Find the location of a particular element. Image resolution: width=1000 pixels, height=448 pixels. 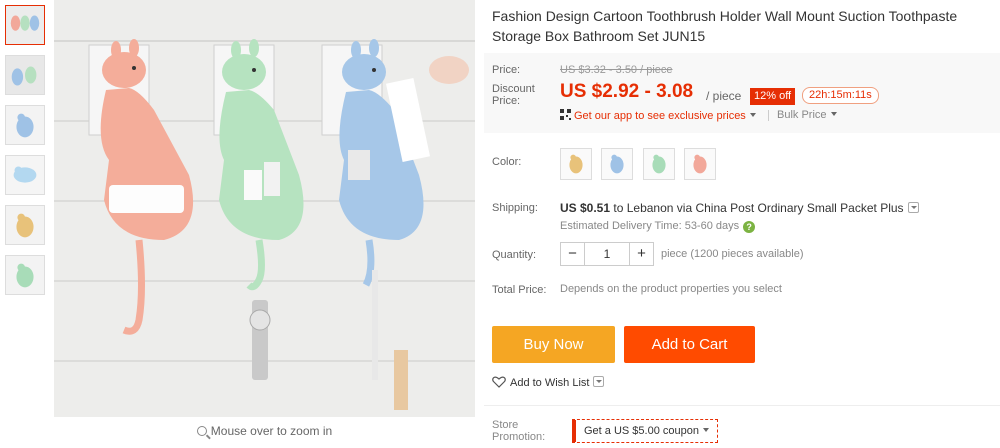

bulk-price-text: Bulk Price is located at coordinates (802, 115).